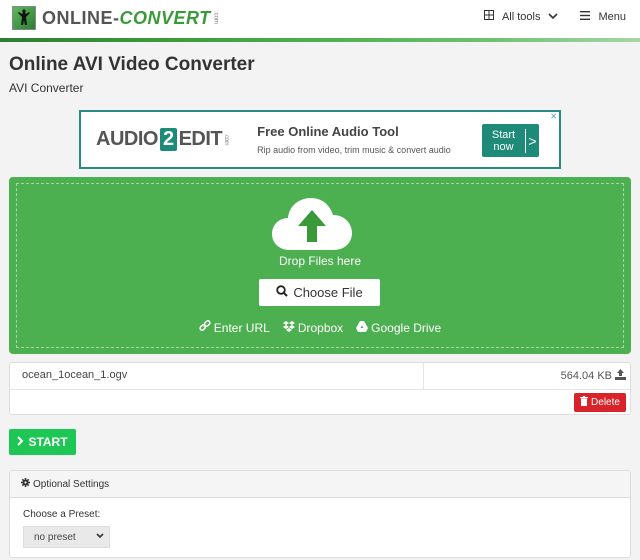  What do you see at coordinates (132, 64) in the screenshot?
I see `page-title: Online AVI Video Converter` at bounding box center [132, 64].